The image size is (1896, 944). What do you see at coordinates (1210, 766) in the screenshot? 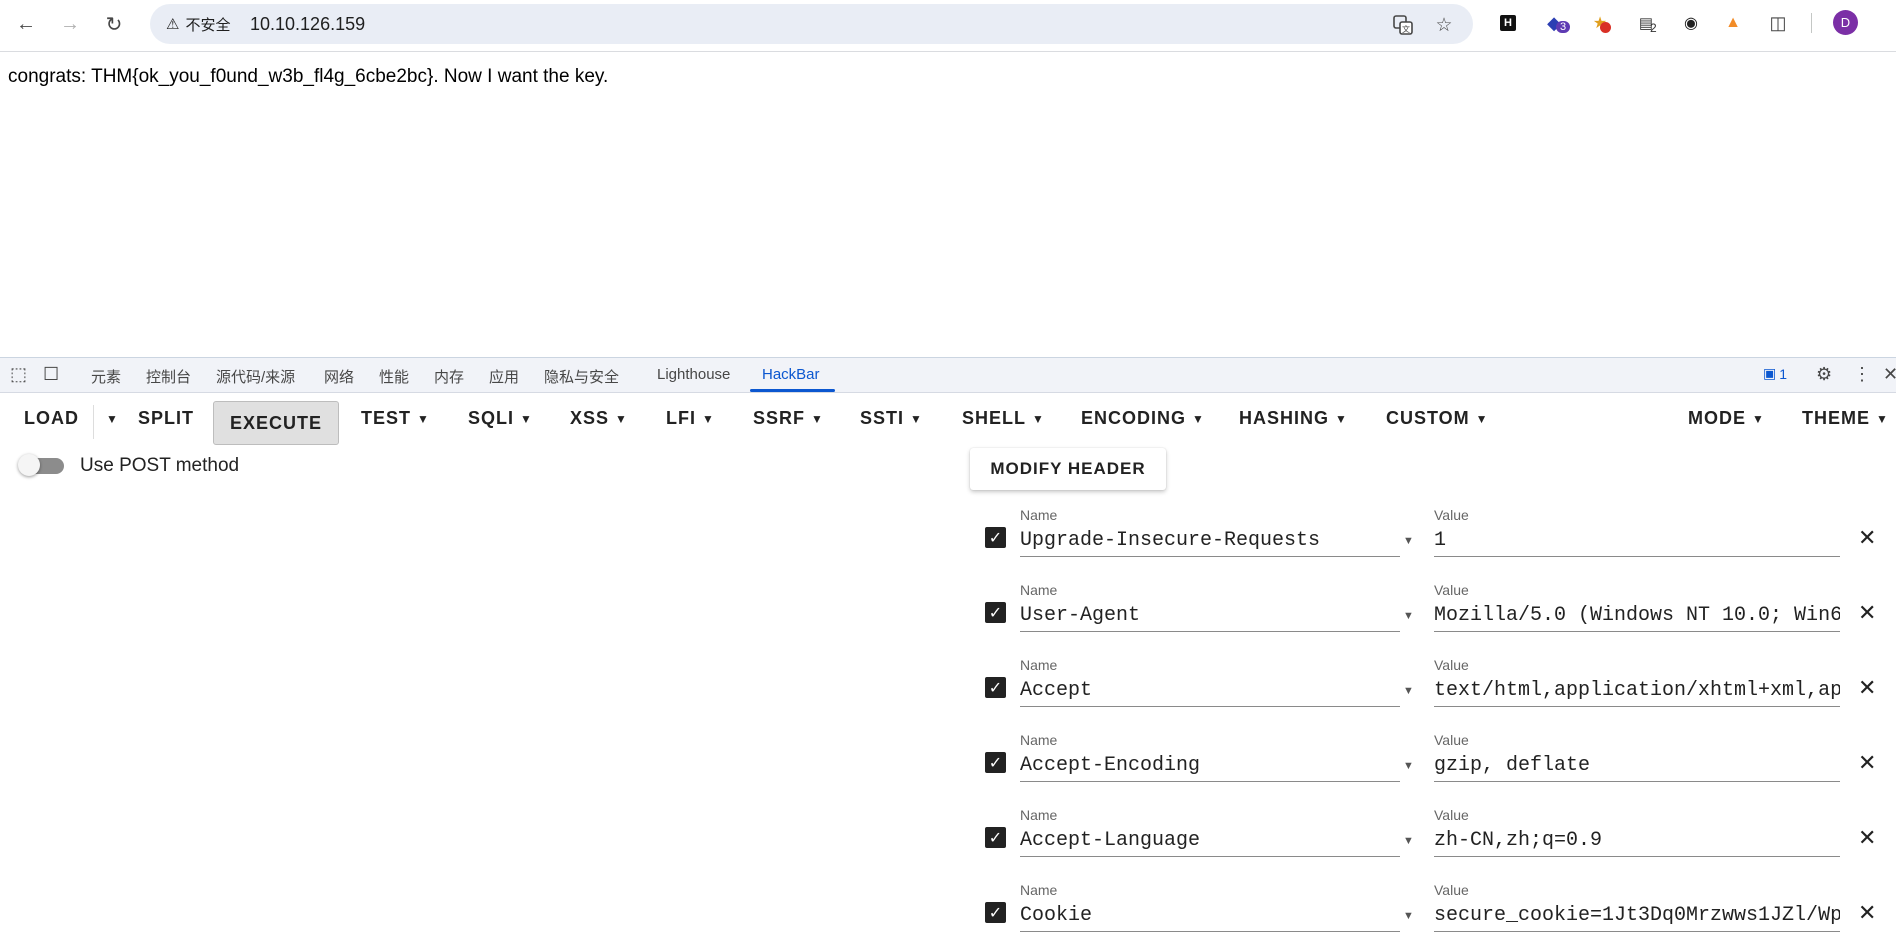
I see `header-name-field: Accept-Encoding` at bounding box center [1210, 766].